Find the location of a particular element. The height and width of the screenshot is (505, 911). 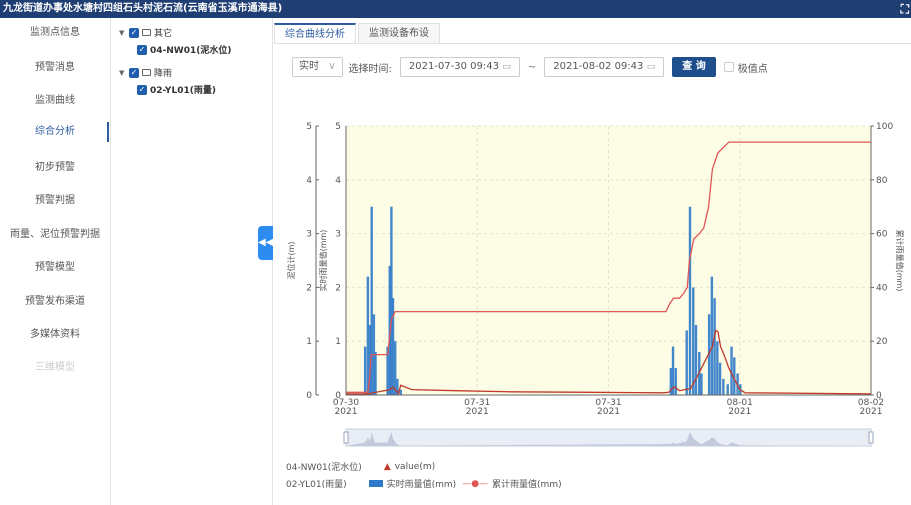

collapse-panel-button: ◀◀ is located at coordinates (265, 243).